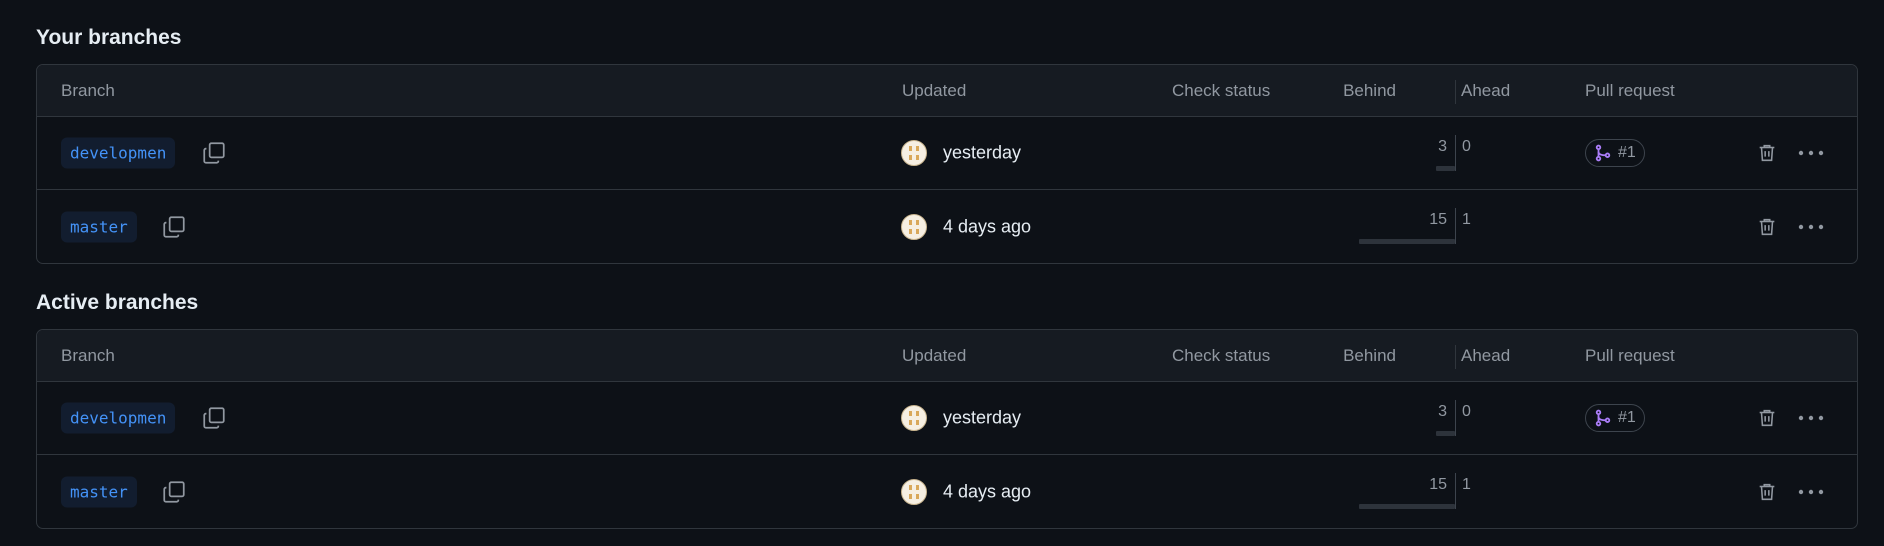  What do you see at coordinates (109, 37) in the screenshot?
I see `section-title-your-branches: Your branches` at bounding box center [109, 37].